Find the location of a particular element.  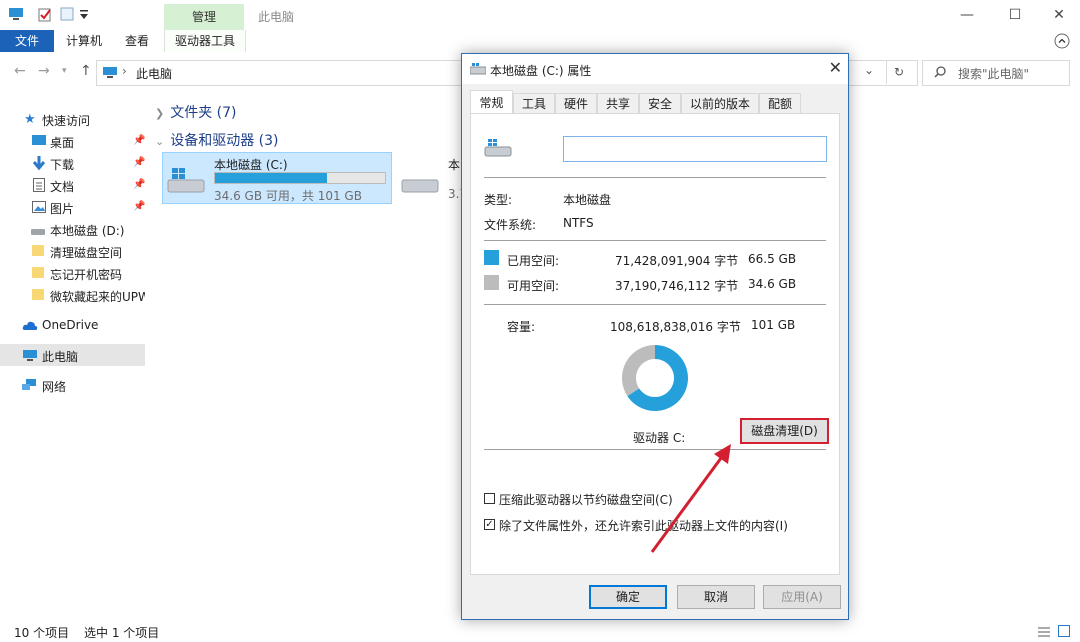

tab-previous-versions: 以前的版本 is located at coordinates (720, 103).